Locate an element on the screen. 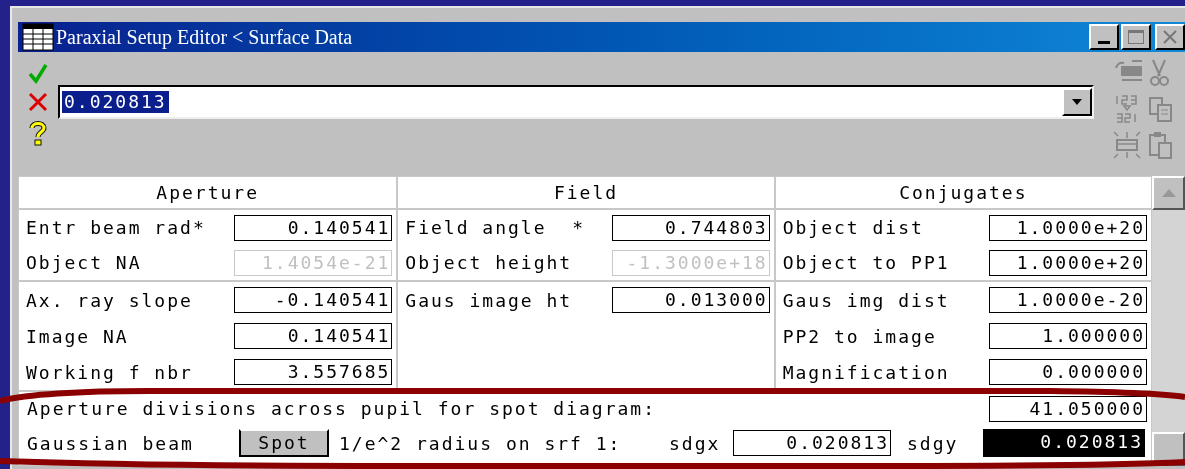  spot-button: Spot is located at coordinates (284, 443).